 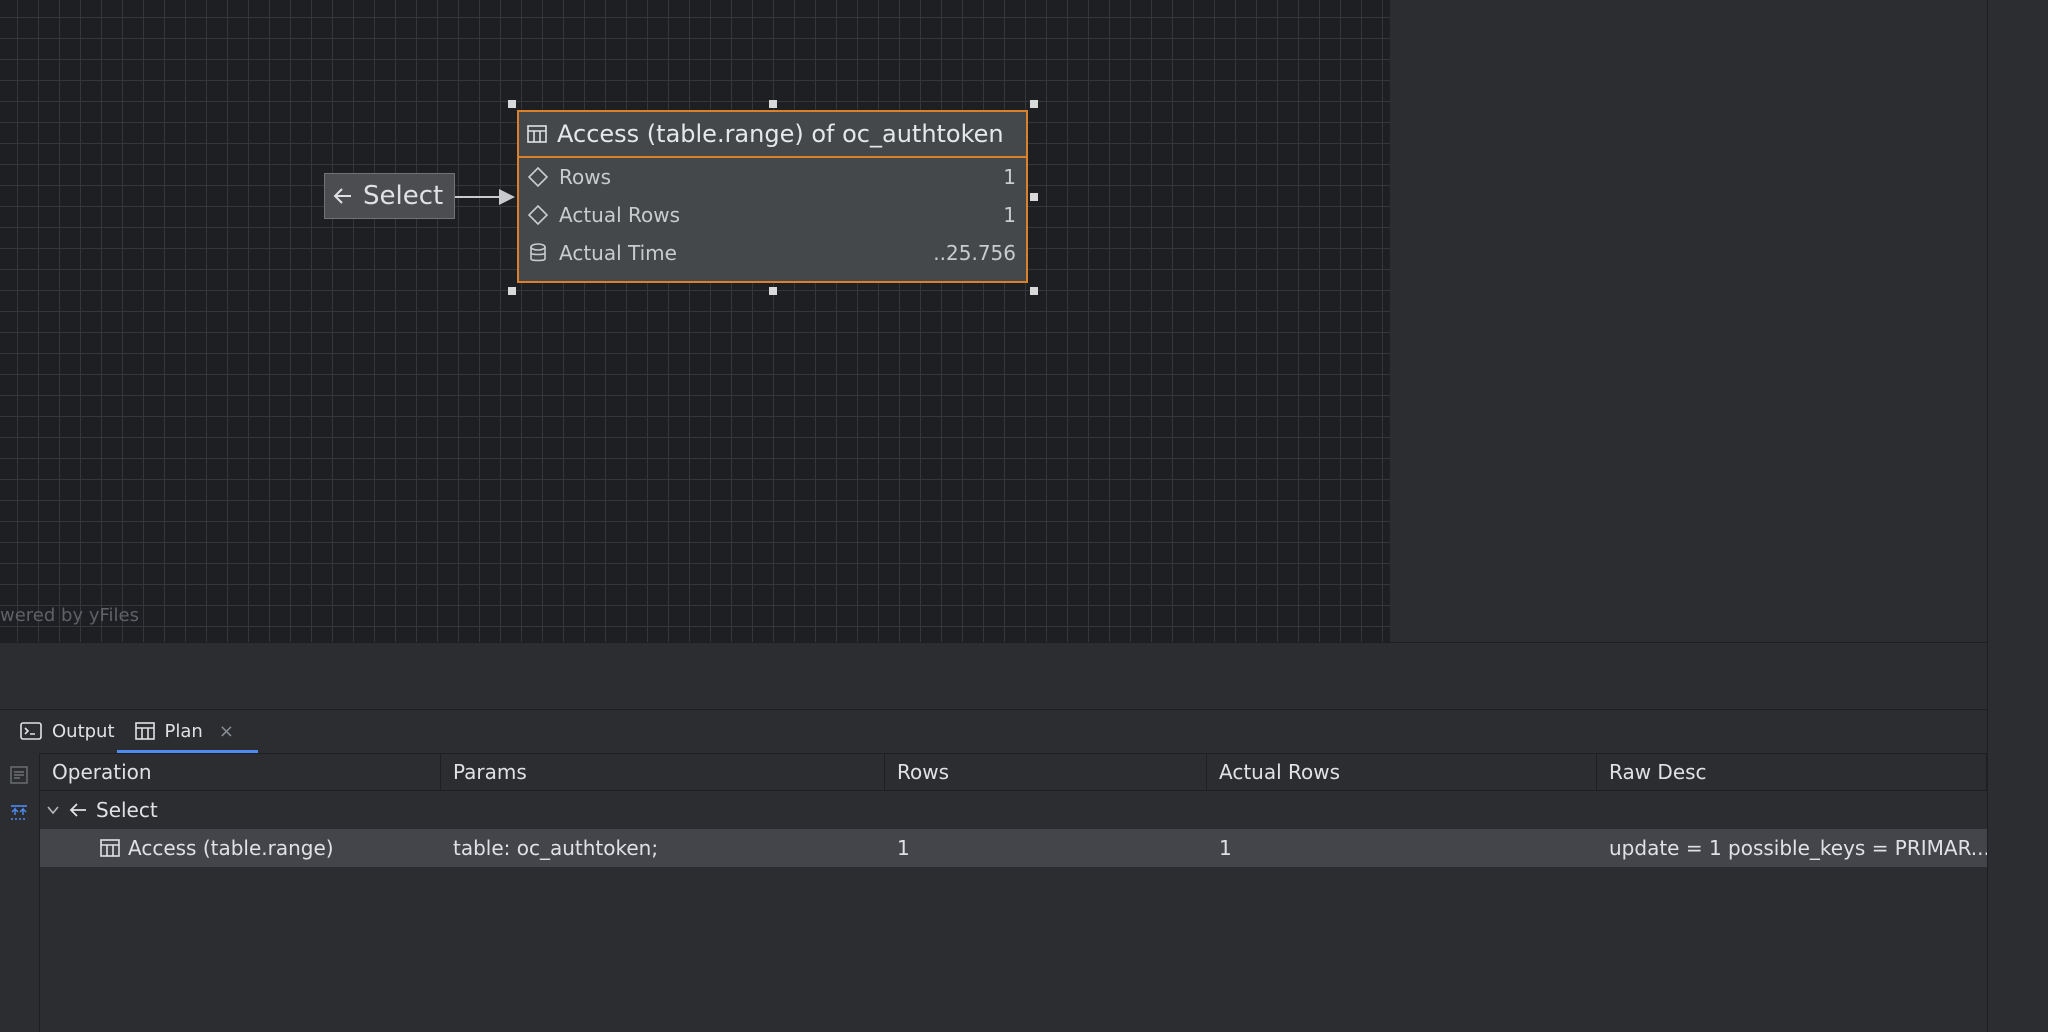 What do you see at coordinates (585, 177) in the screenshot?
I see `row-label-rows: Rows` at bounding box center [585, 177].